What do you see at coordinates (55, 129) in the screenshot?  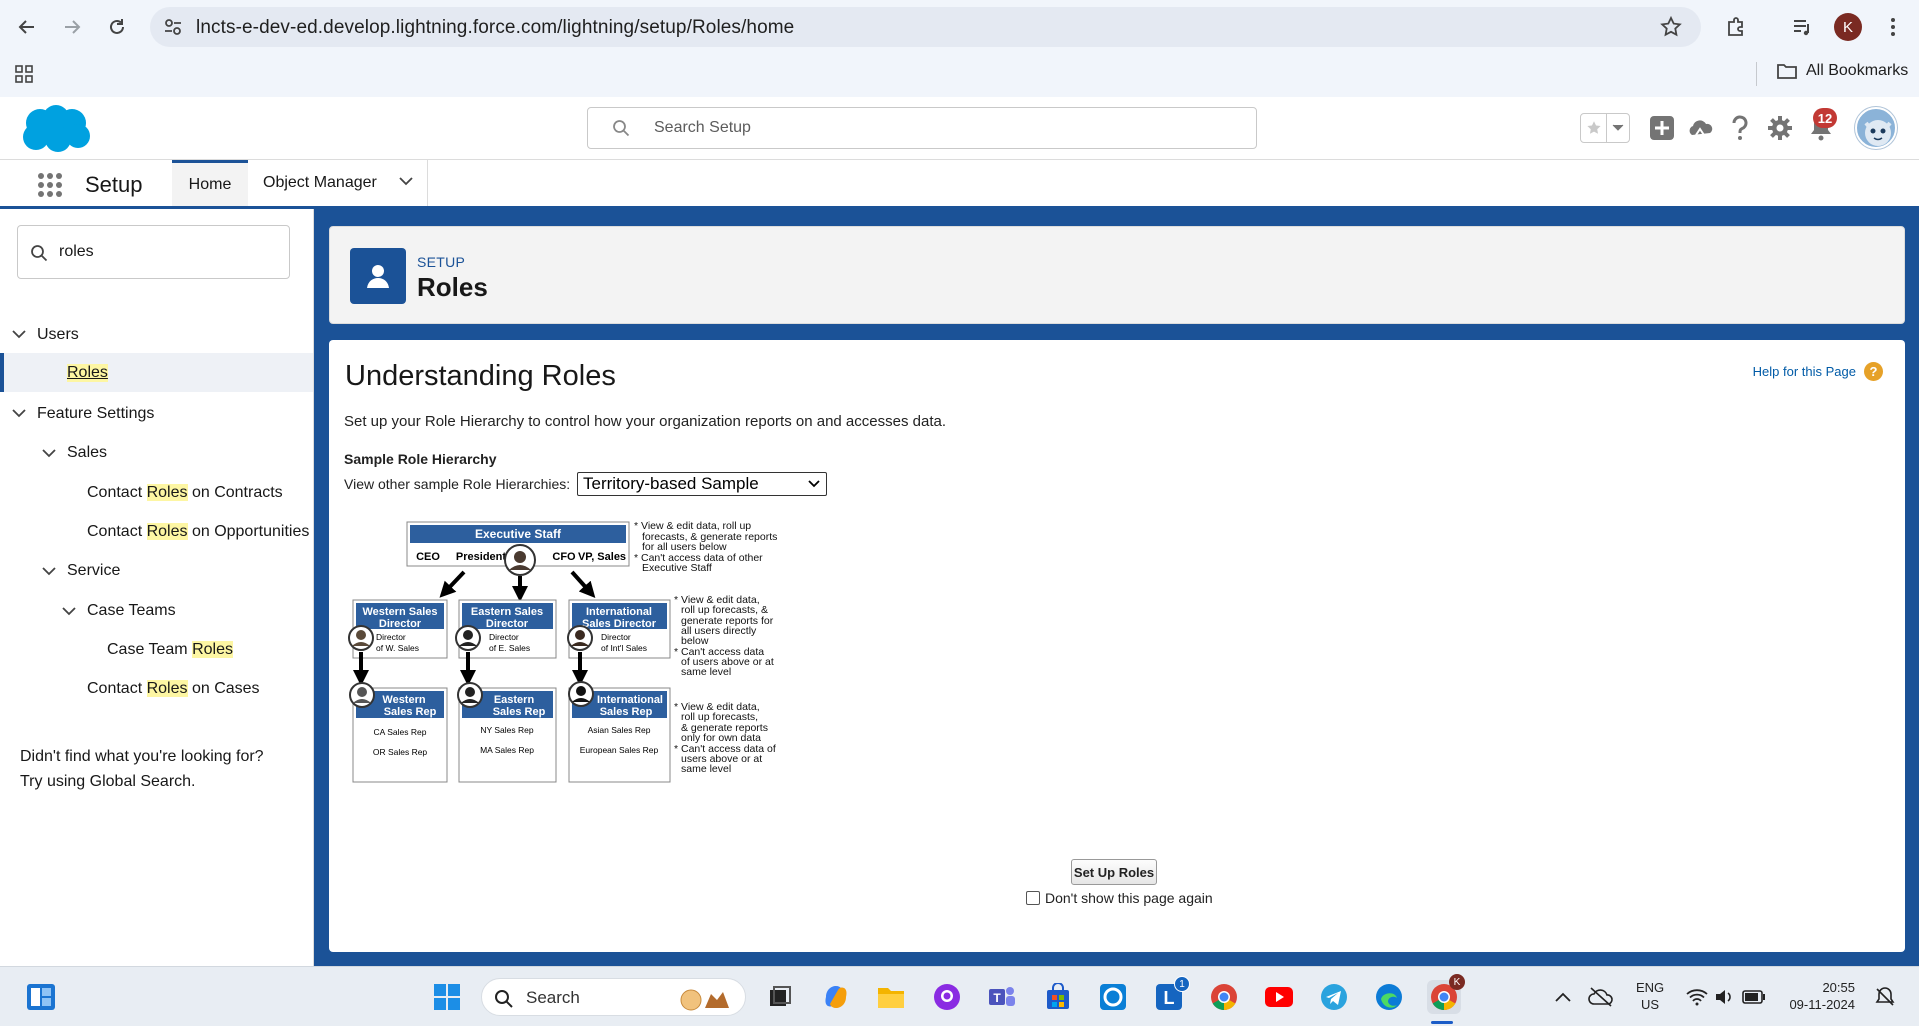 I see `salesforce-logo` at bounding box center [55, 129].